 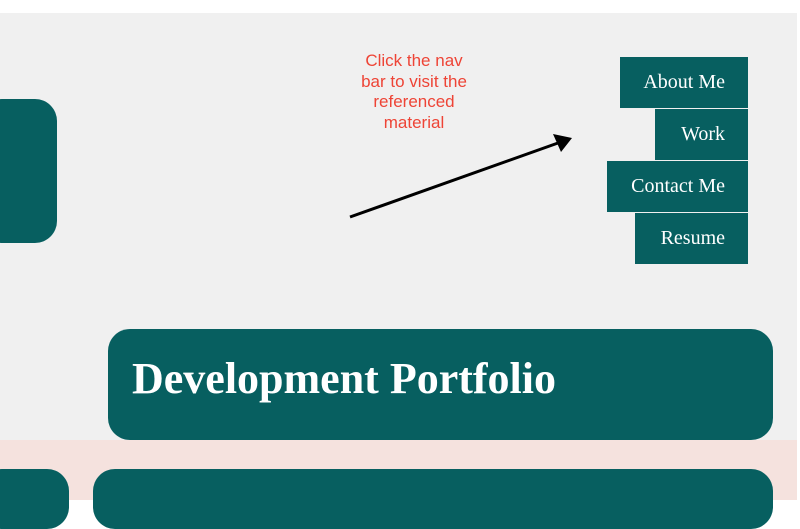 What do you see at coordinates (684, 82) in the screenshot?
I see `nav-item-about-me: About Me` at bounding box center [684, 82].